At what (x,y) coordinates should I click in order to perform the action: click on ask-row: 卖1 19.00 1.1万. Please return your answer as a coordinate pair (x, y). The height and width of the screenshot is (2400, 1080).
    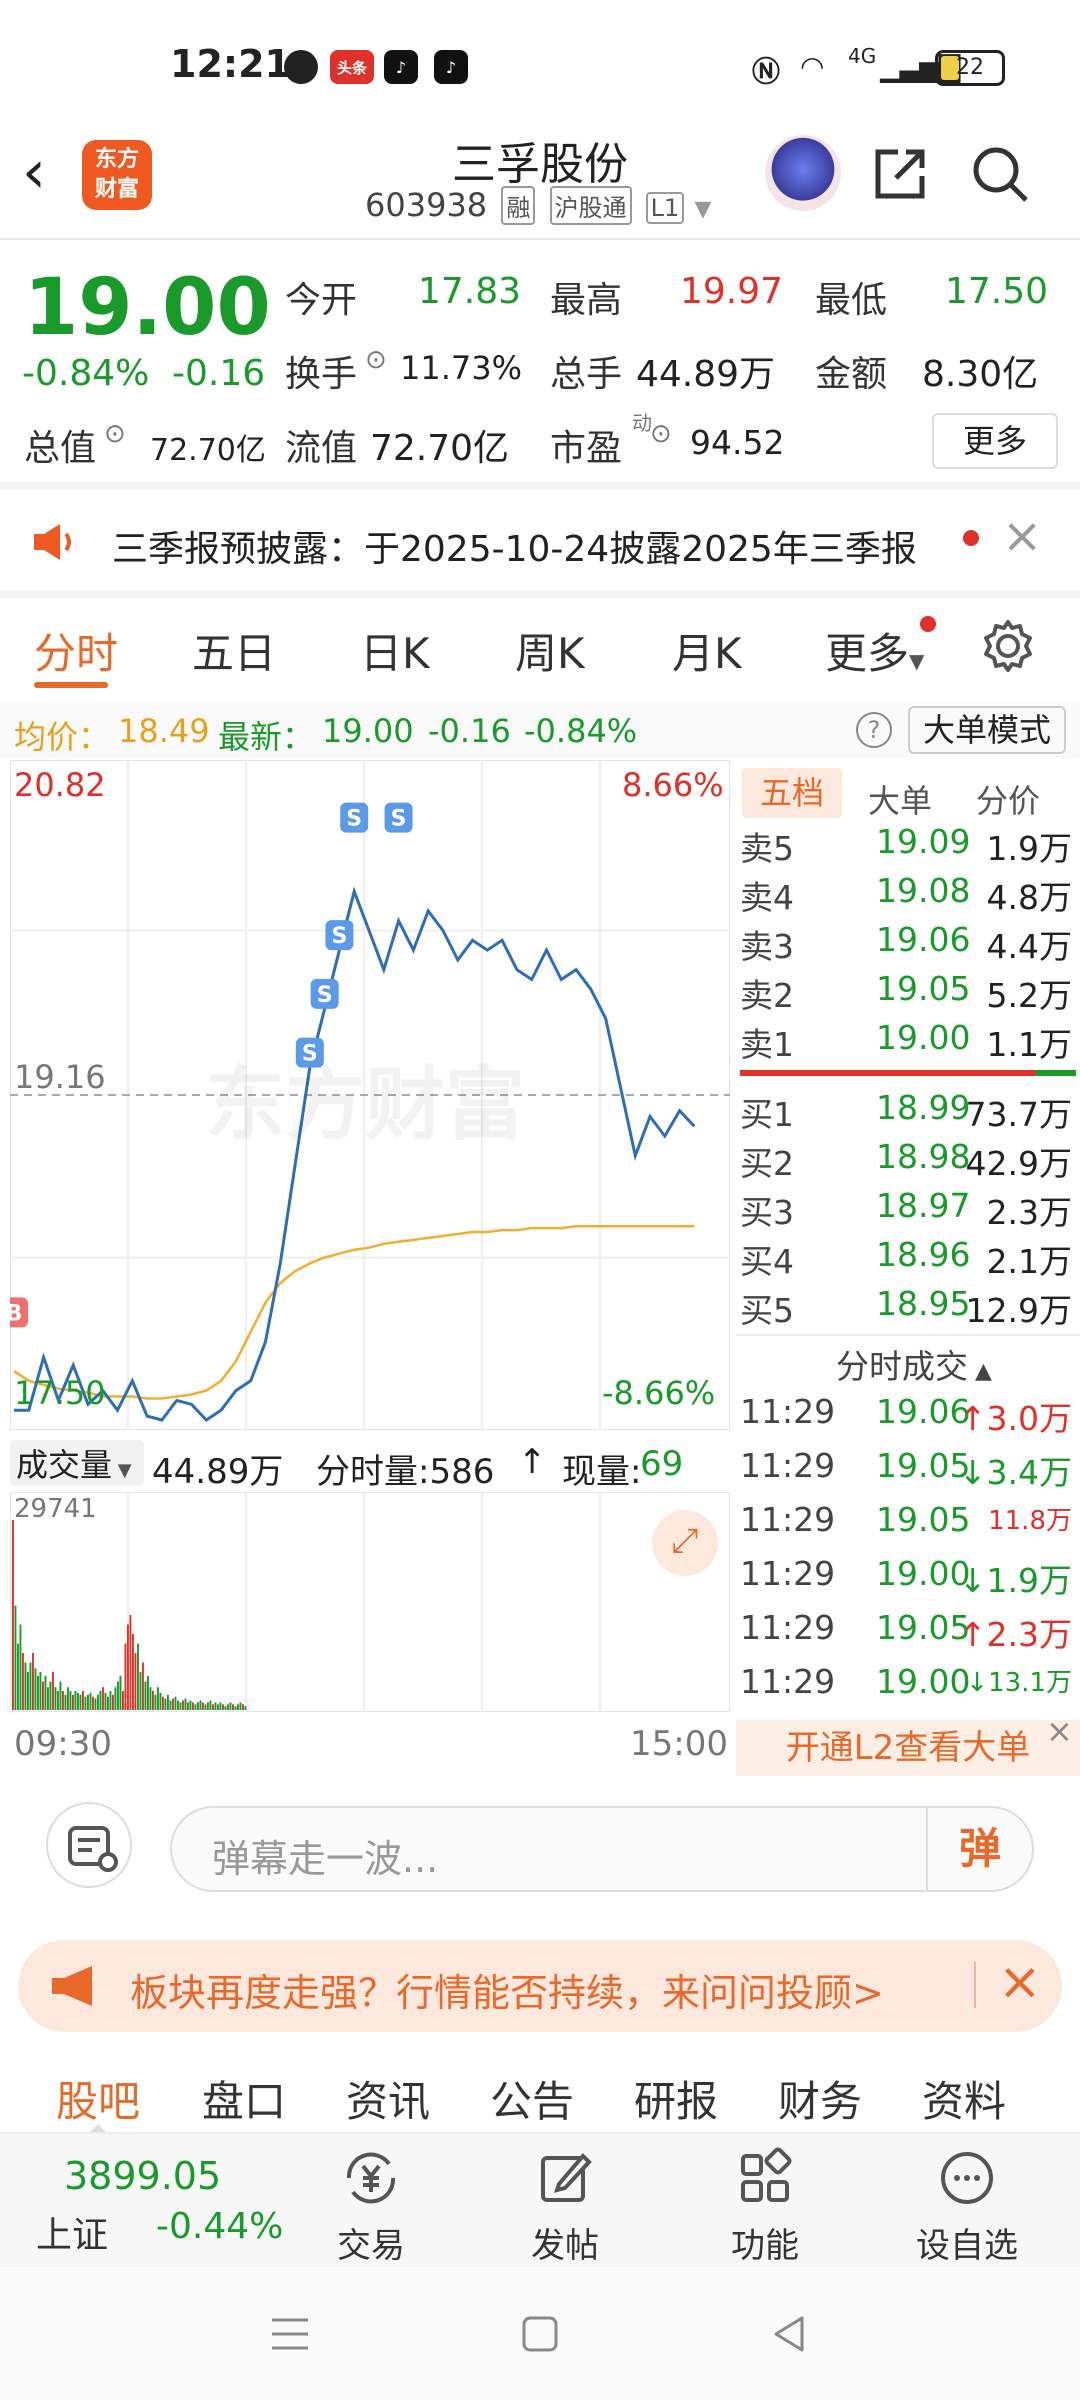
    Looking at the image, I should click on (908, 1042).